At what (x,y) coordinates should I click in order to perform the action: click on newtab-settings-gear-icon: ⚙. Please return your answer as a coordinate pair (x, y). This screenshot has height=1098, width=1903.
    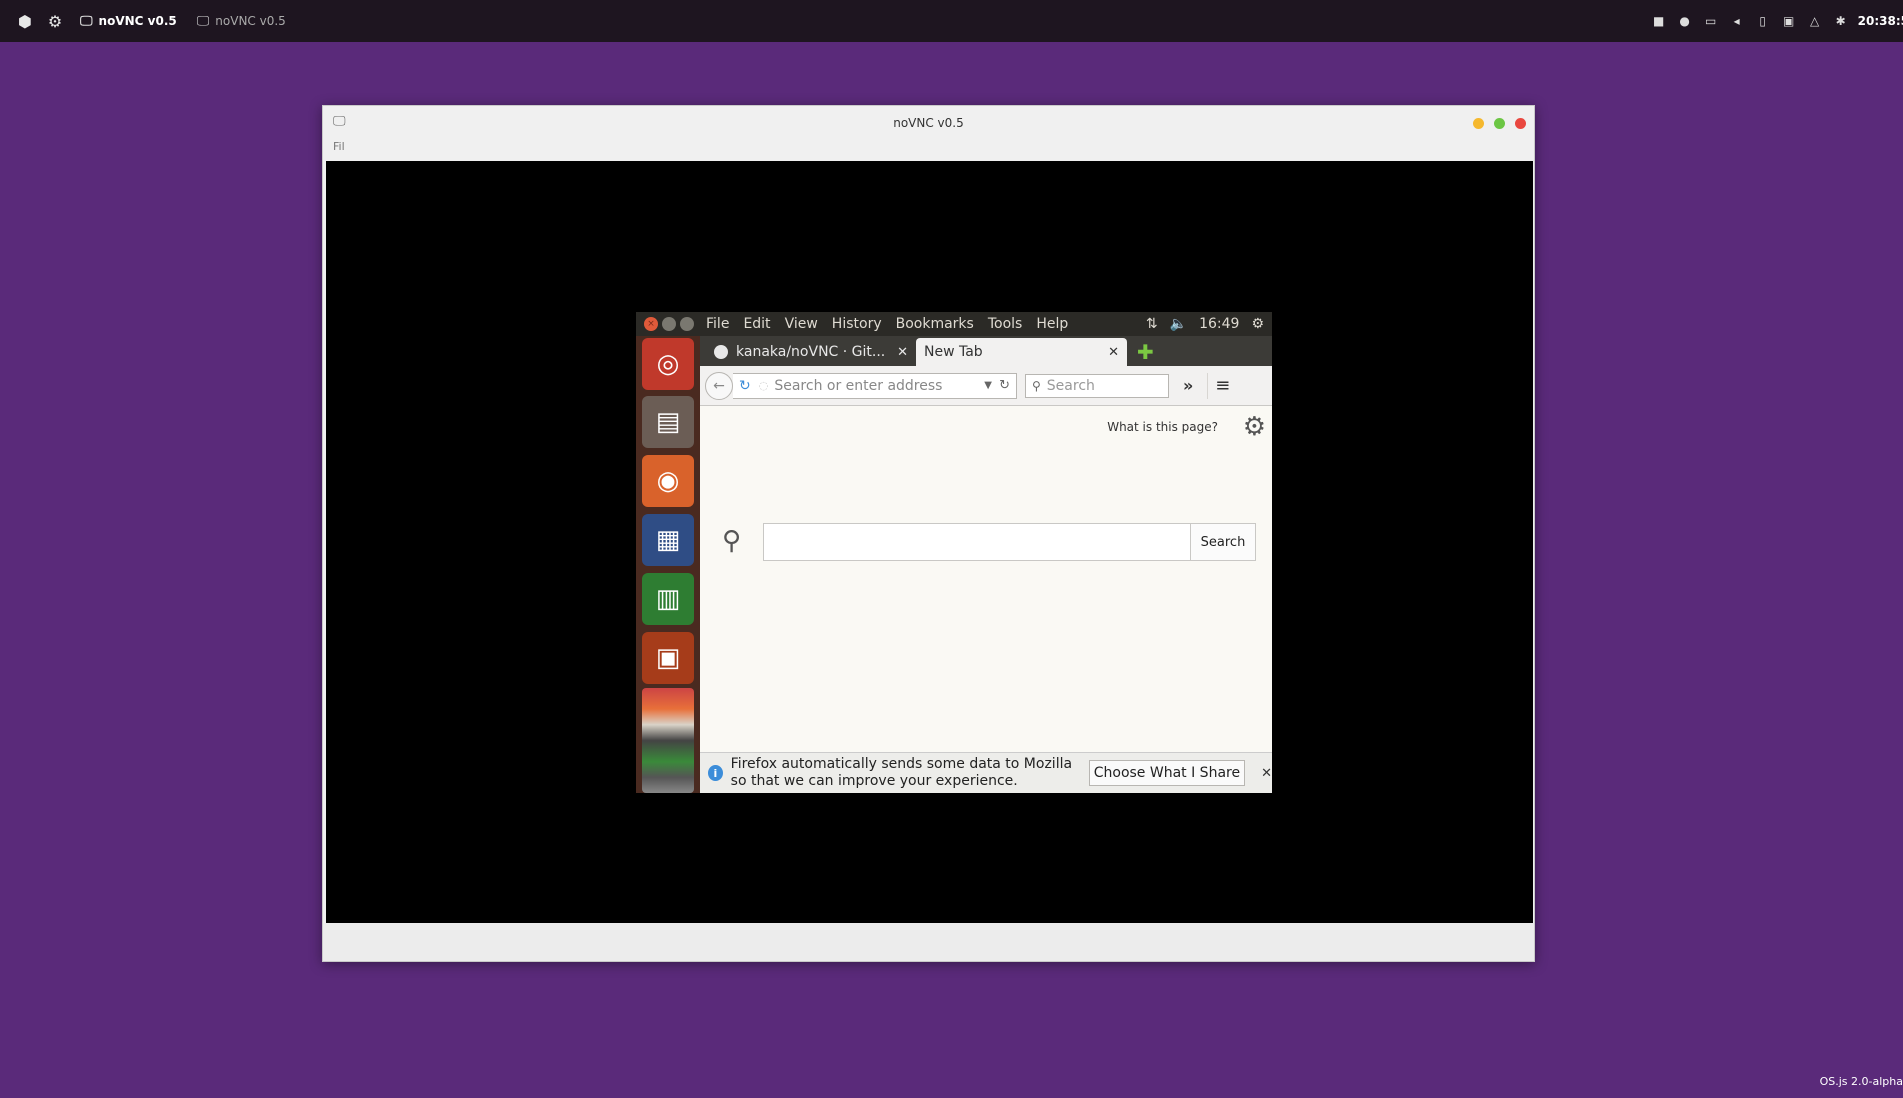
    Looking at the image, I should click on (1254, 427).